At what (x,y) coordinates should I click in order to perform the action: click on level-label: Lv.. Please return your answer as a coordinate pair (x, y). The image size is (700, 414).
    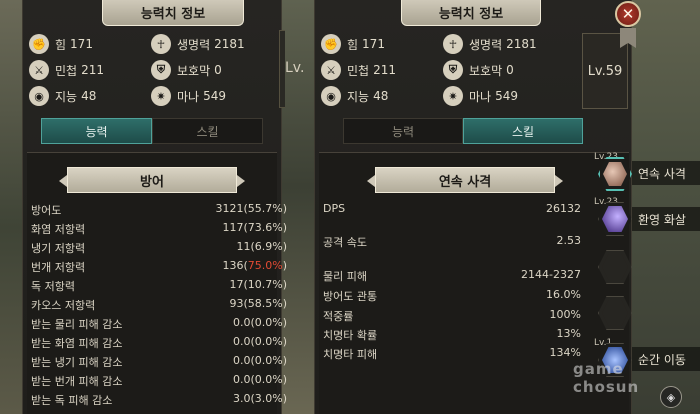
    Looking at the image, I should click on (295, 68).